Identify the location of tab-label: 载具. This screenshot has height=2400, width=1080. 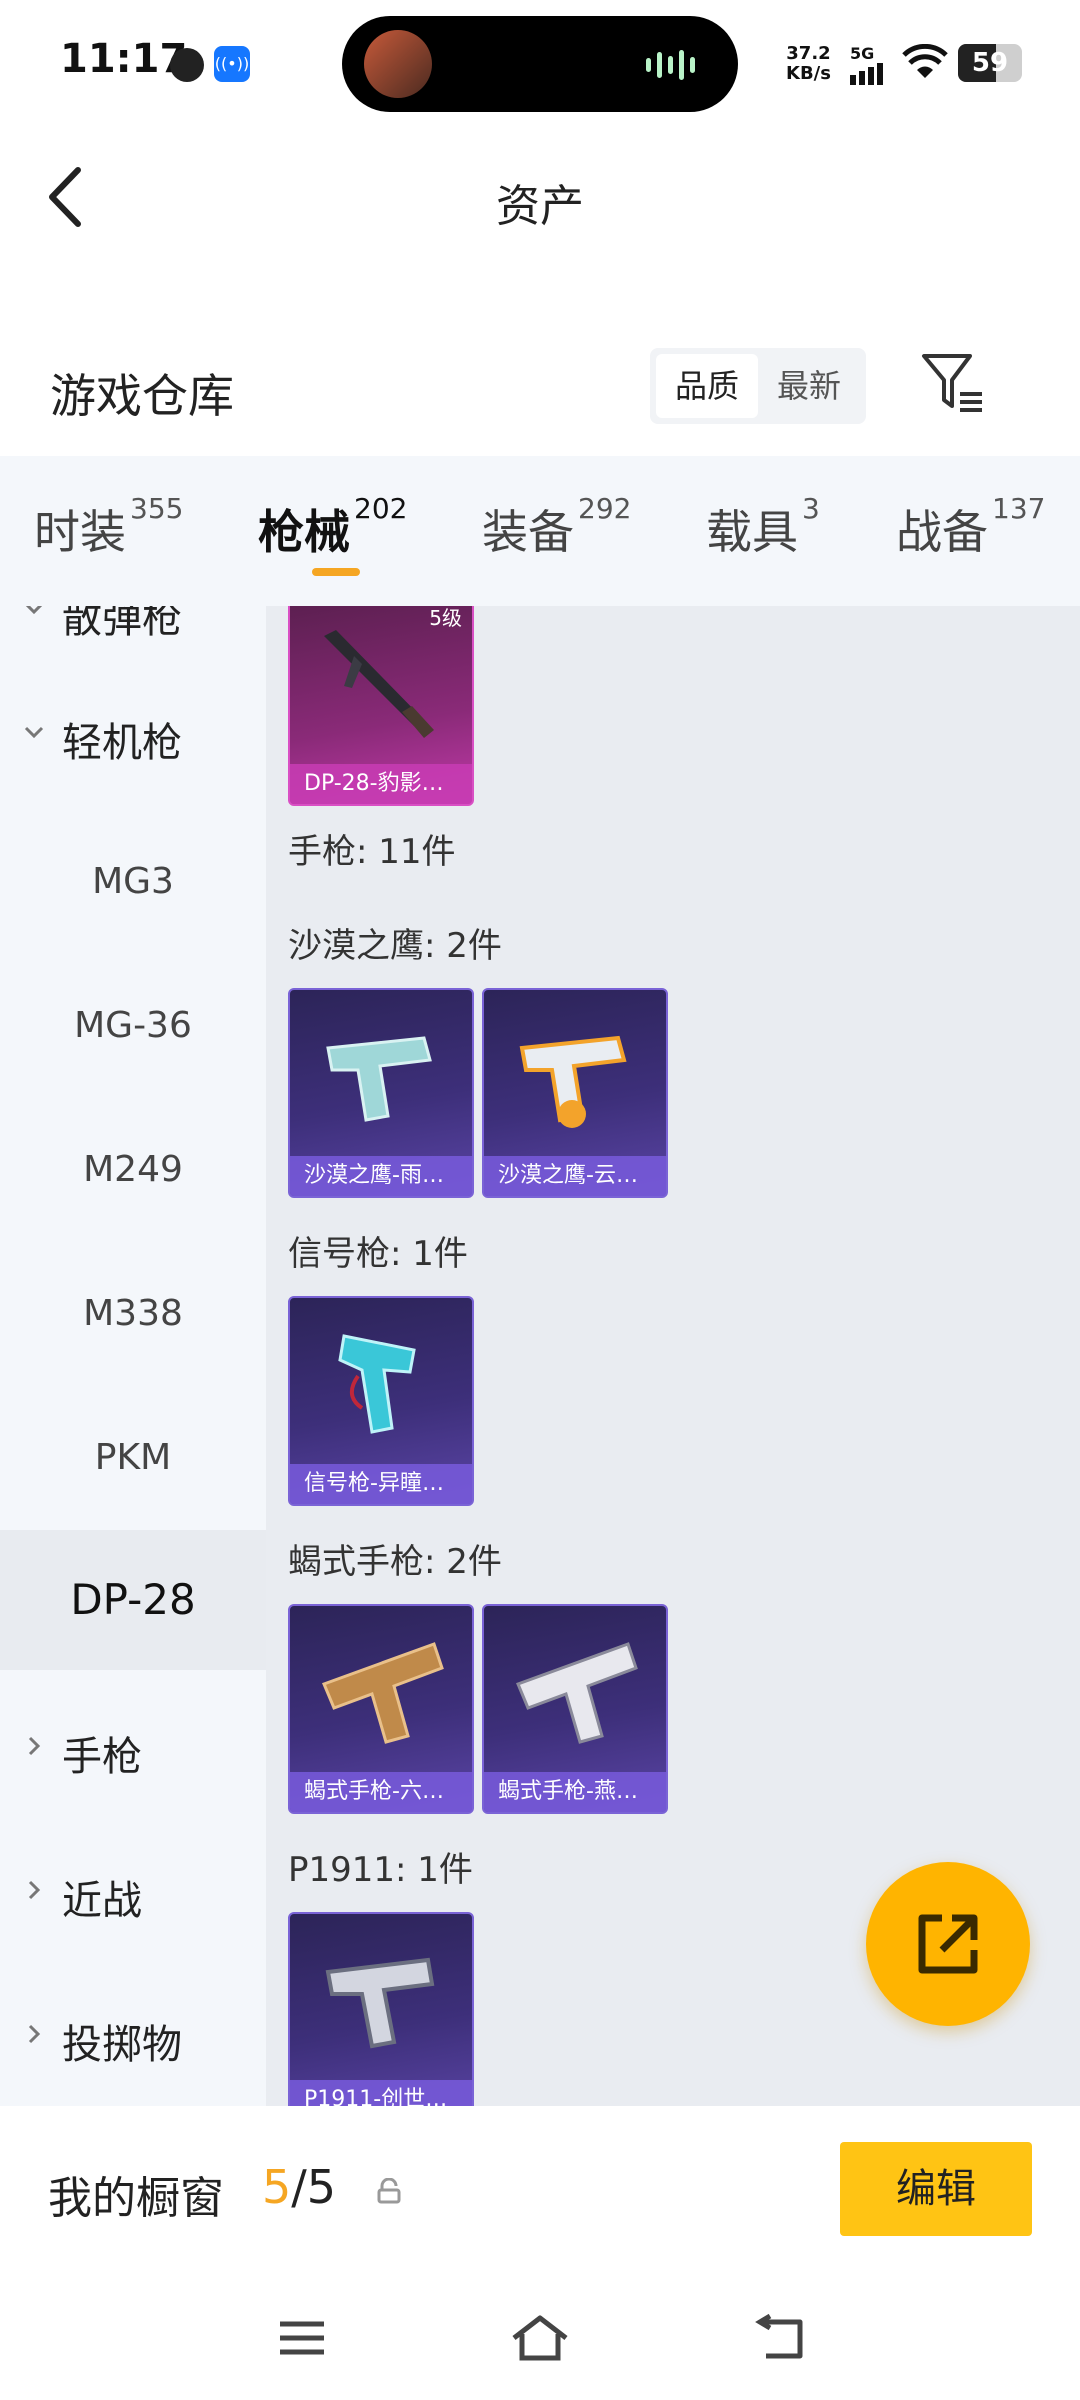
(752, 532).